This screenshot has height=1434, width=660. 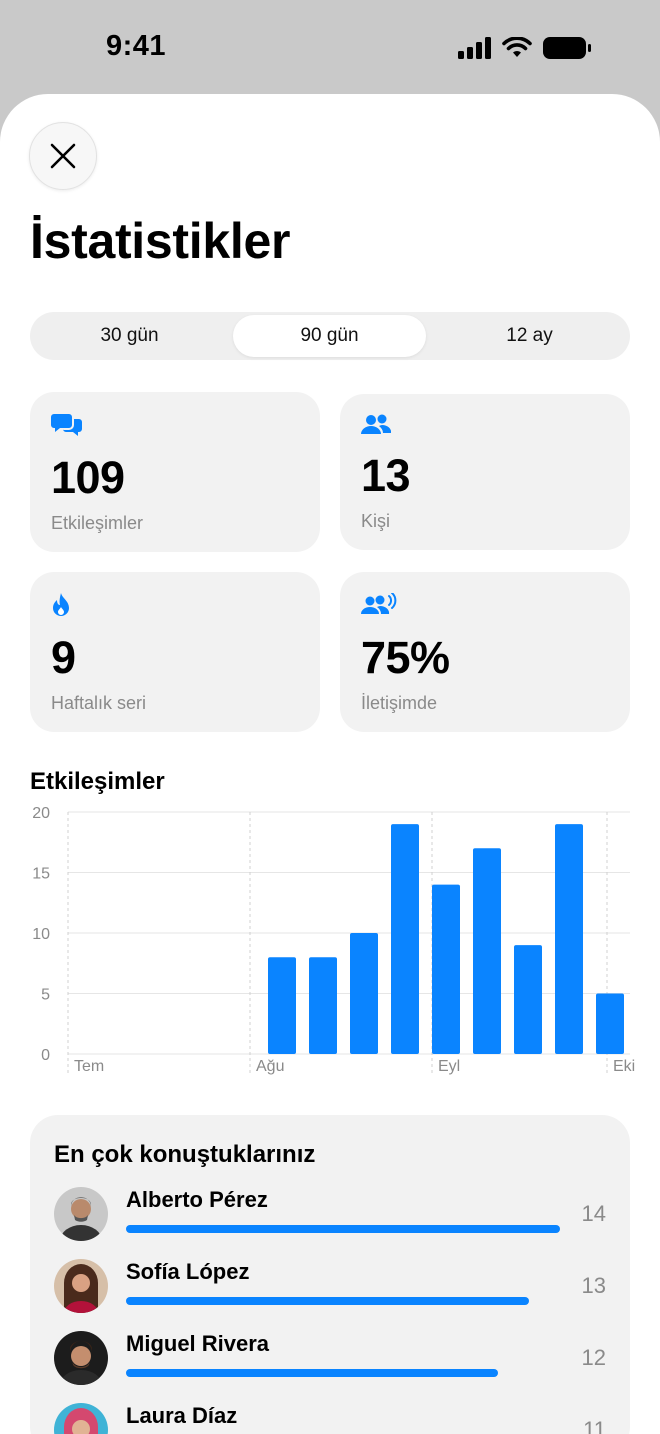 What do you see at coordinates (41, 934) in the screenshot?
I see `y-tick-label: 10` at bounding box center [41, 934].